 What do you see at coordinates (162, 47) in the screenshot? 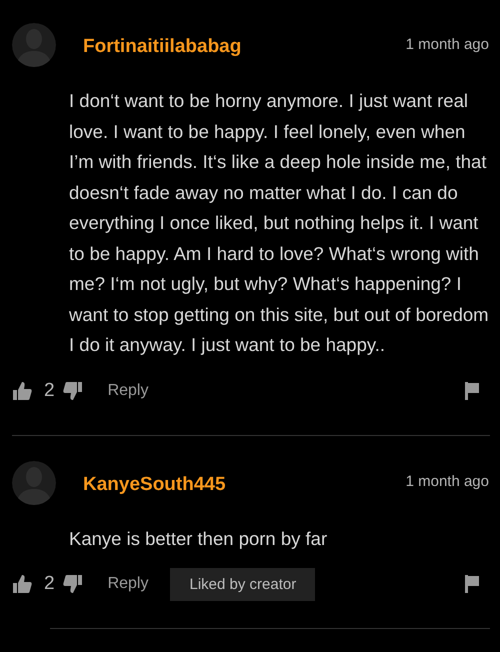
I see `username: Fortinaitiilababag` at bounding box center [162, 47].